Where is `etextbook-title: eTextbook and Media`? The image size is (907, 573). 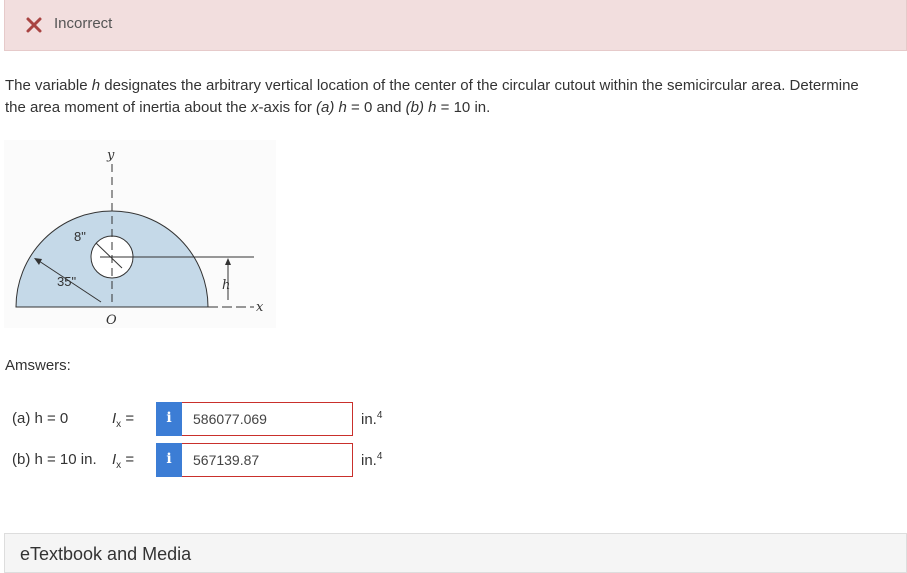
etextbook-title: eTextbook and Media is located at coordinates (106, 554).